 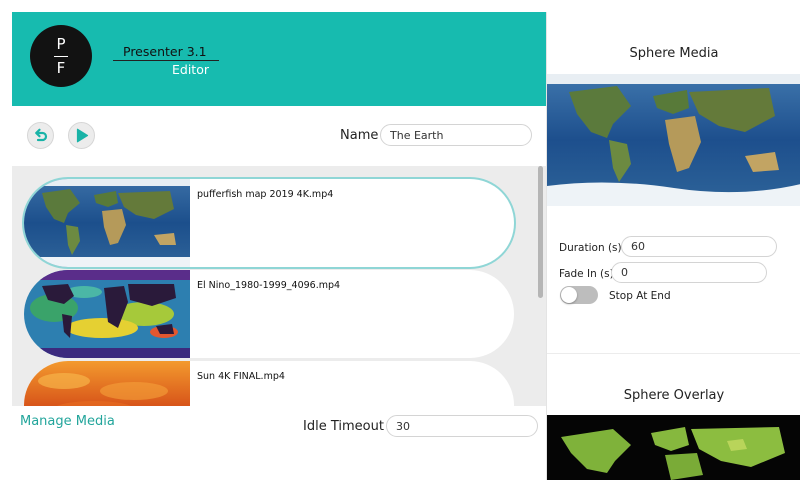 I want to click on sphere-overlay-title: Sphere Overlay, so click(x=674, y=395).